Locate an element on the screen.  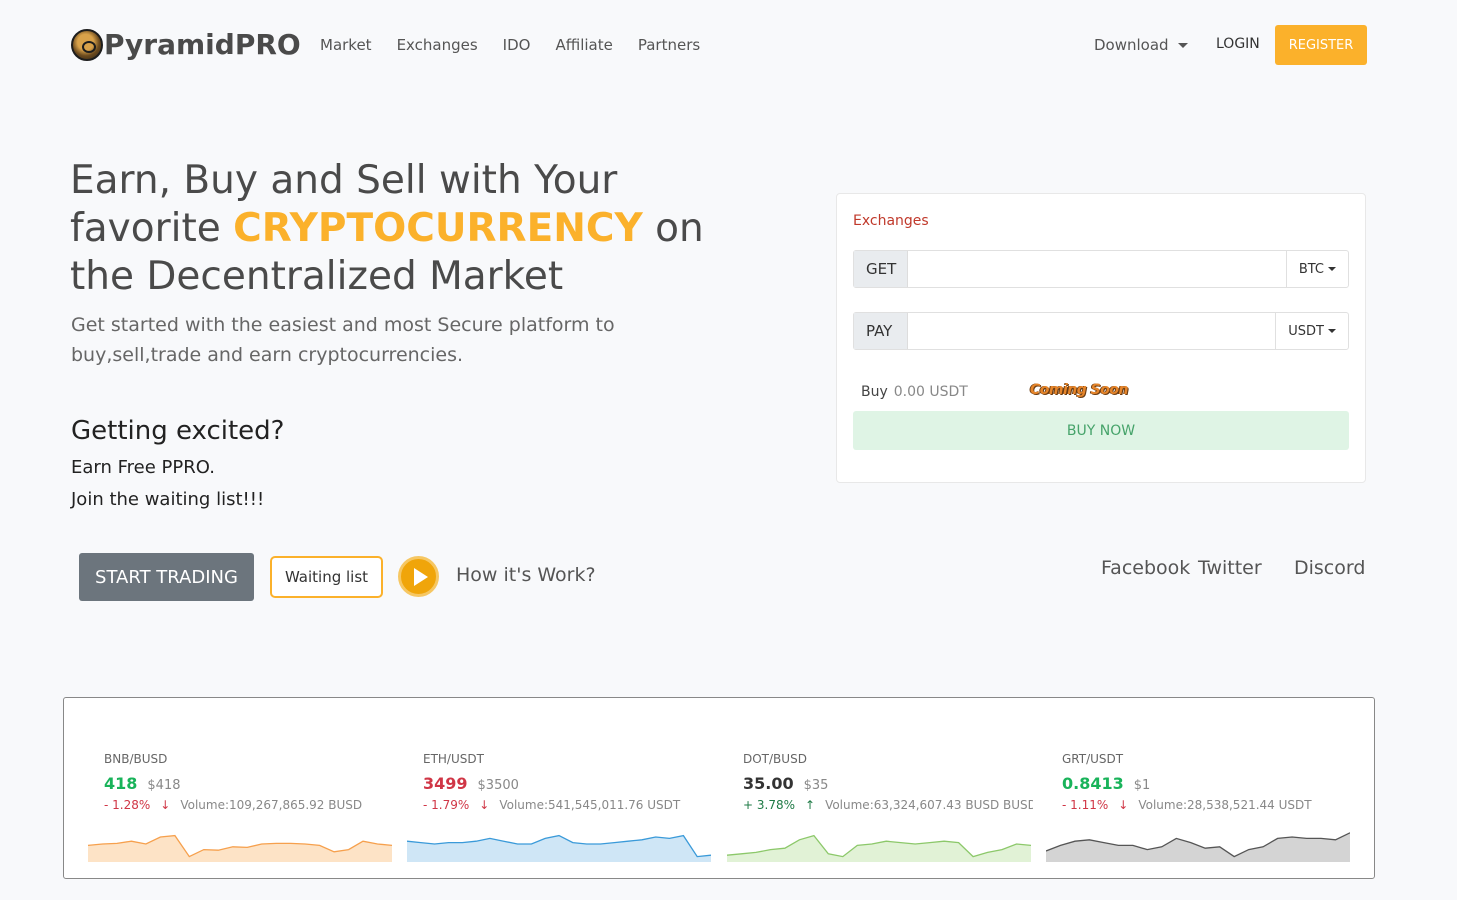
ticker-change-row: + 3.78% ↑ Volume:63,324,607.43 BUSD BUSD is located at coordinates (888, 805).